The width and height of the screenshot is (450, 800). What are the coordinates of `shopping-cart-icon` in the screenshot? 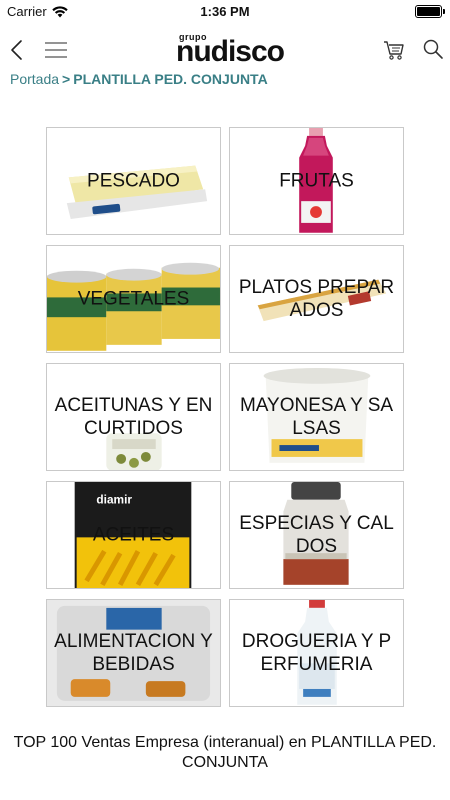 It's located at (394, 50).